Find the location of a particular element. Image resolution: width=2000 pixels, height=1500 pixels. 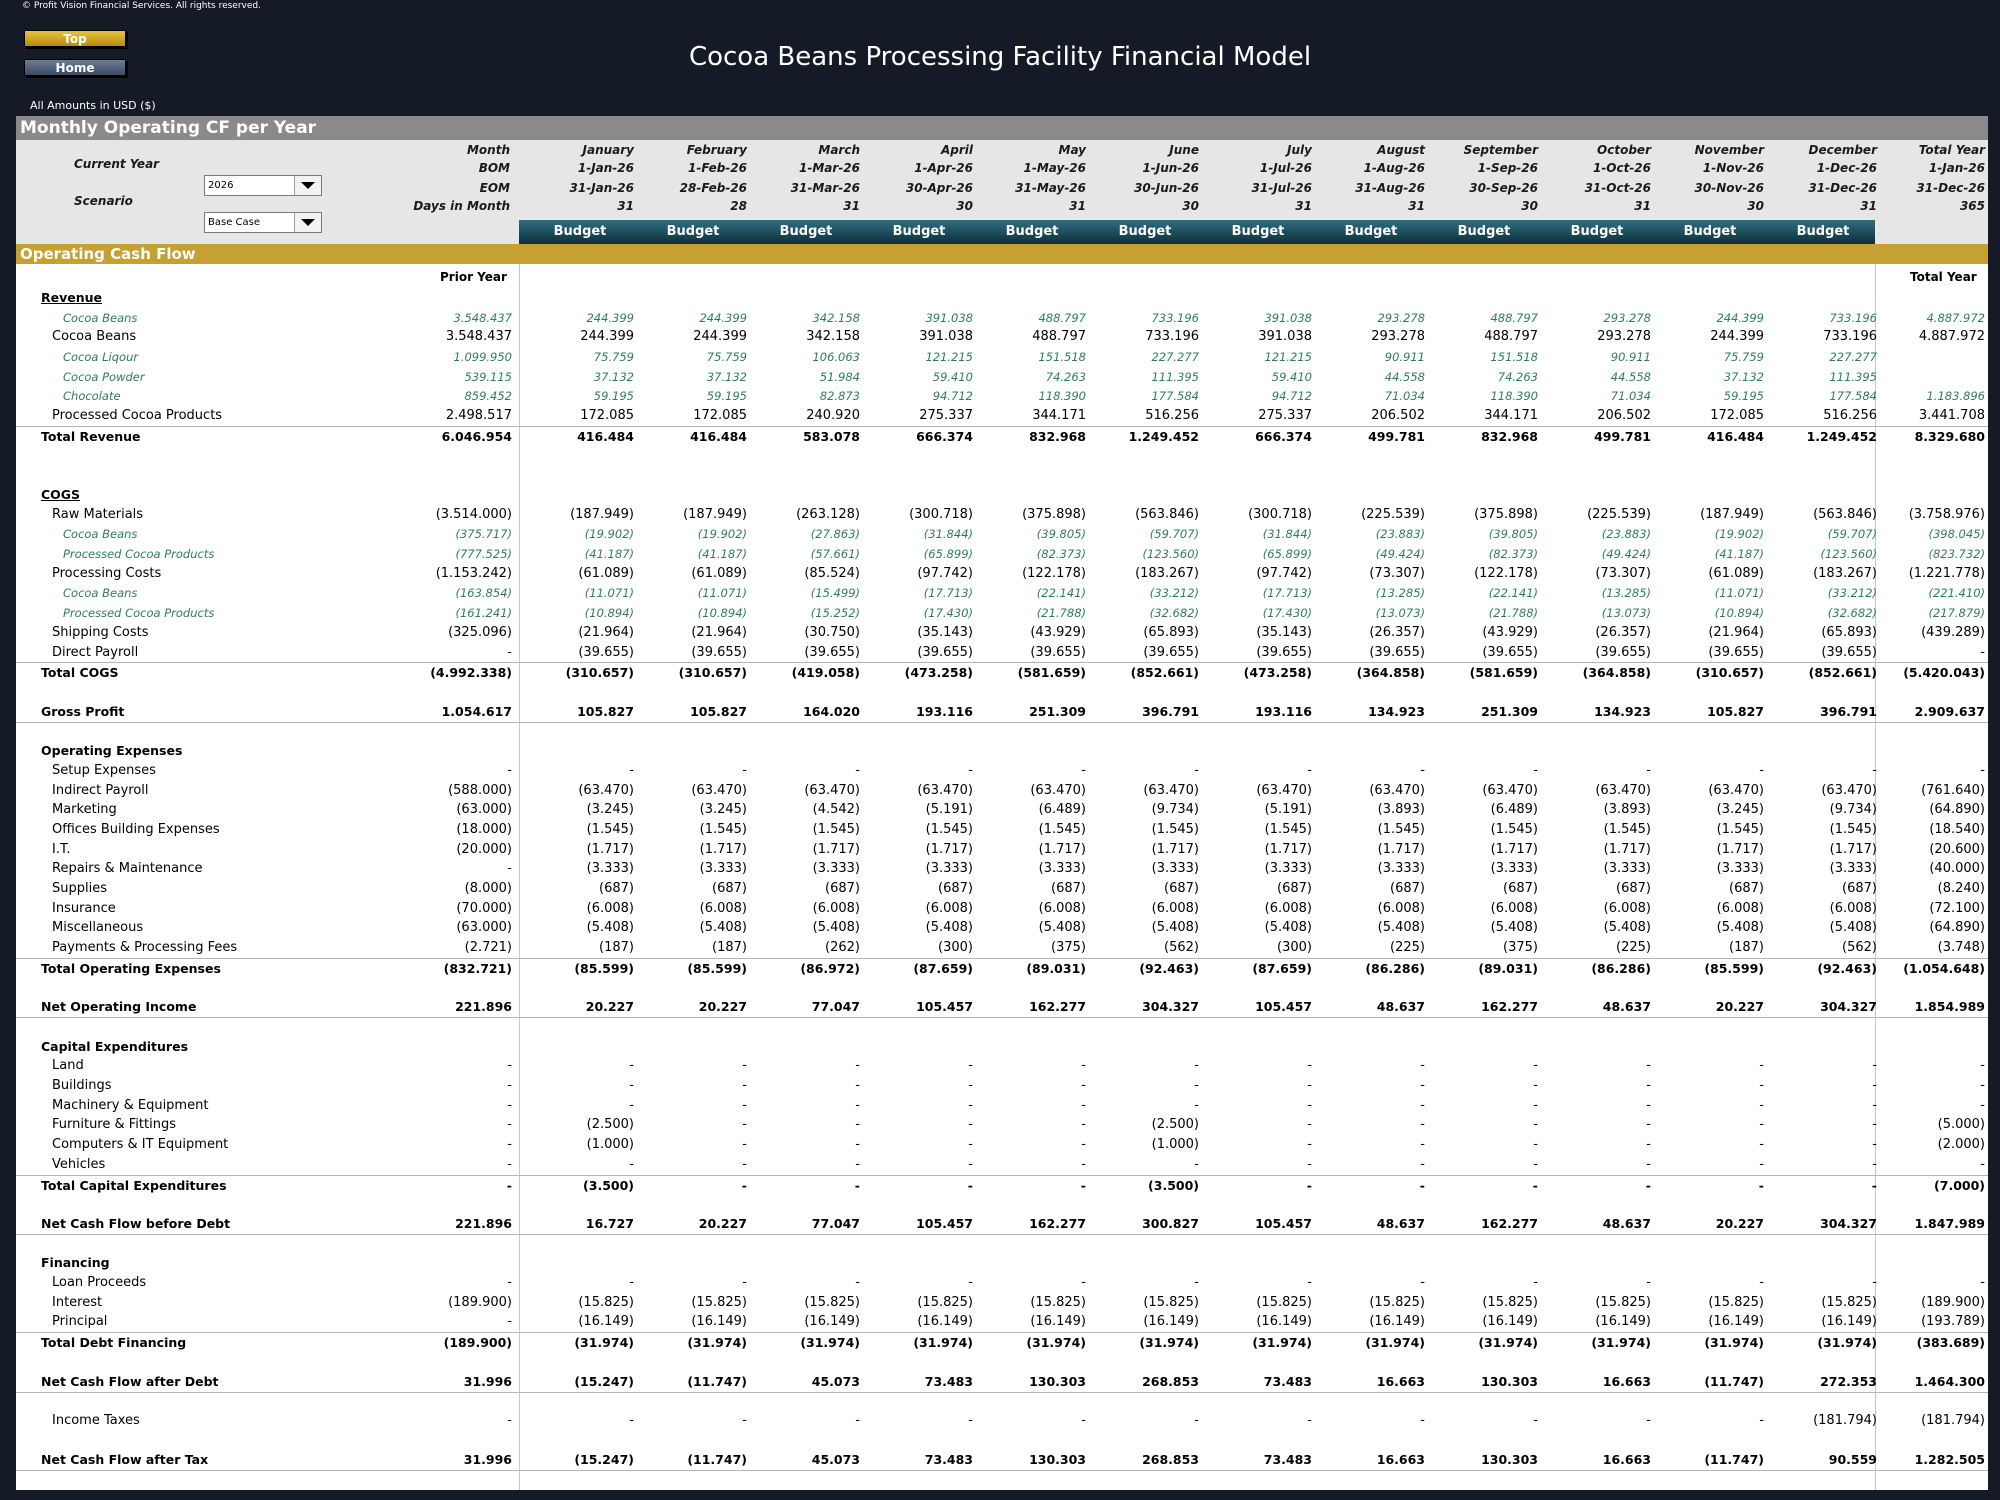

month-header-eom: 31-Dec-26 is located at coordinates (1842, 188).